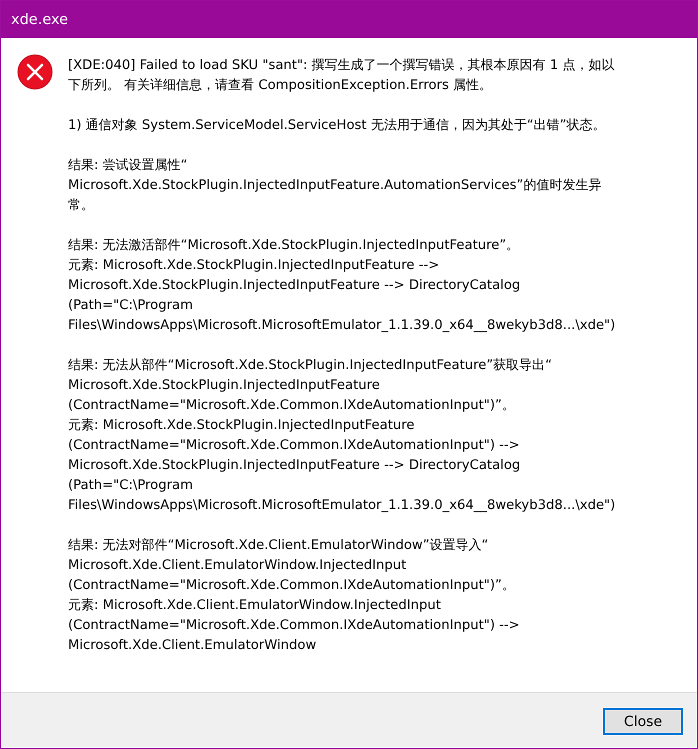 Image resolution: width=698 pixels, height=749 pixels. Describe the element at coordinates (294, 596) in the screenshot. I see `message-paragraph: 结果: 无法对部件“Microsoft.Xde.Client.EmulatorWindow”设置导入“ Microsoft.Xde.Client.EmulatorWindow.InjectedInput (ContractName="Microsoft.Xde.Common.IXdeAutomationInput")”。 元素: Microsoft.Xde.Client.EmulatorWindow.InjectedInput (ContractName="Microsoft.Xde.Common.IXdeAutomationInput") --> Microsoft.Xde.Client.EmulatorWindow` at that location.